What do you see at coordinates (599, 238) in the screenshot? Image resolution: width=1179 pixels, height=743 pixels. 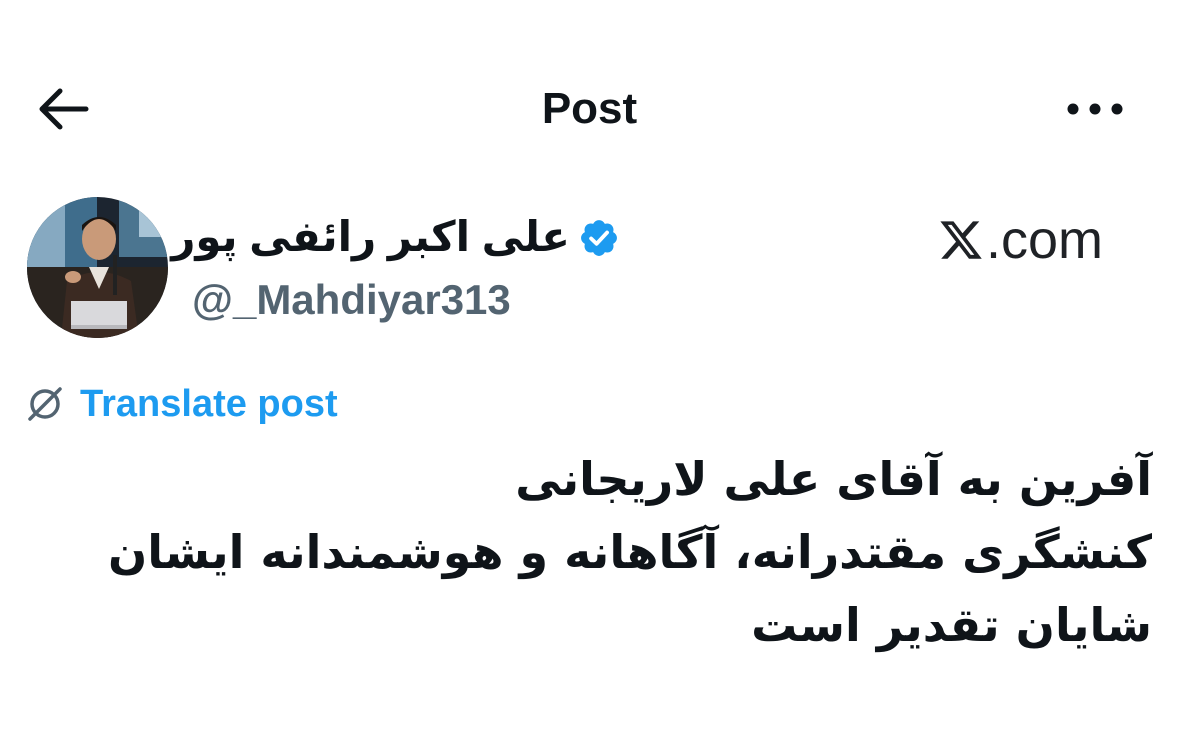 I see `verified-badge-icon` at bounding box center [599, 238].